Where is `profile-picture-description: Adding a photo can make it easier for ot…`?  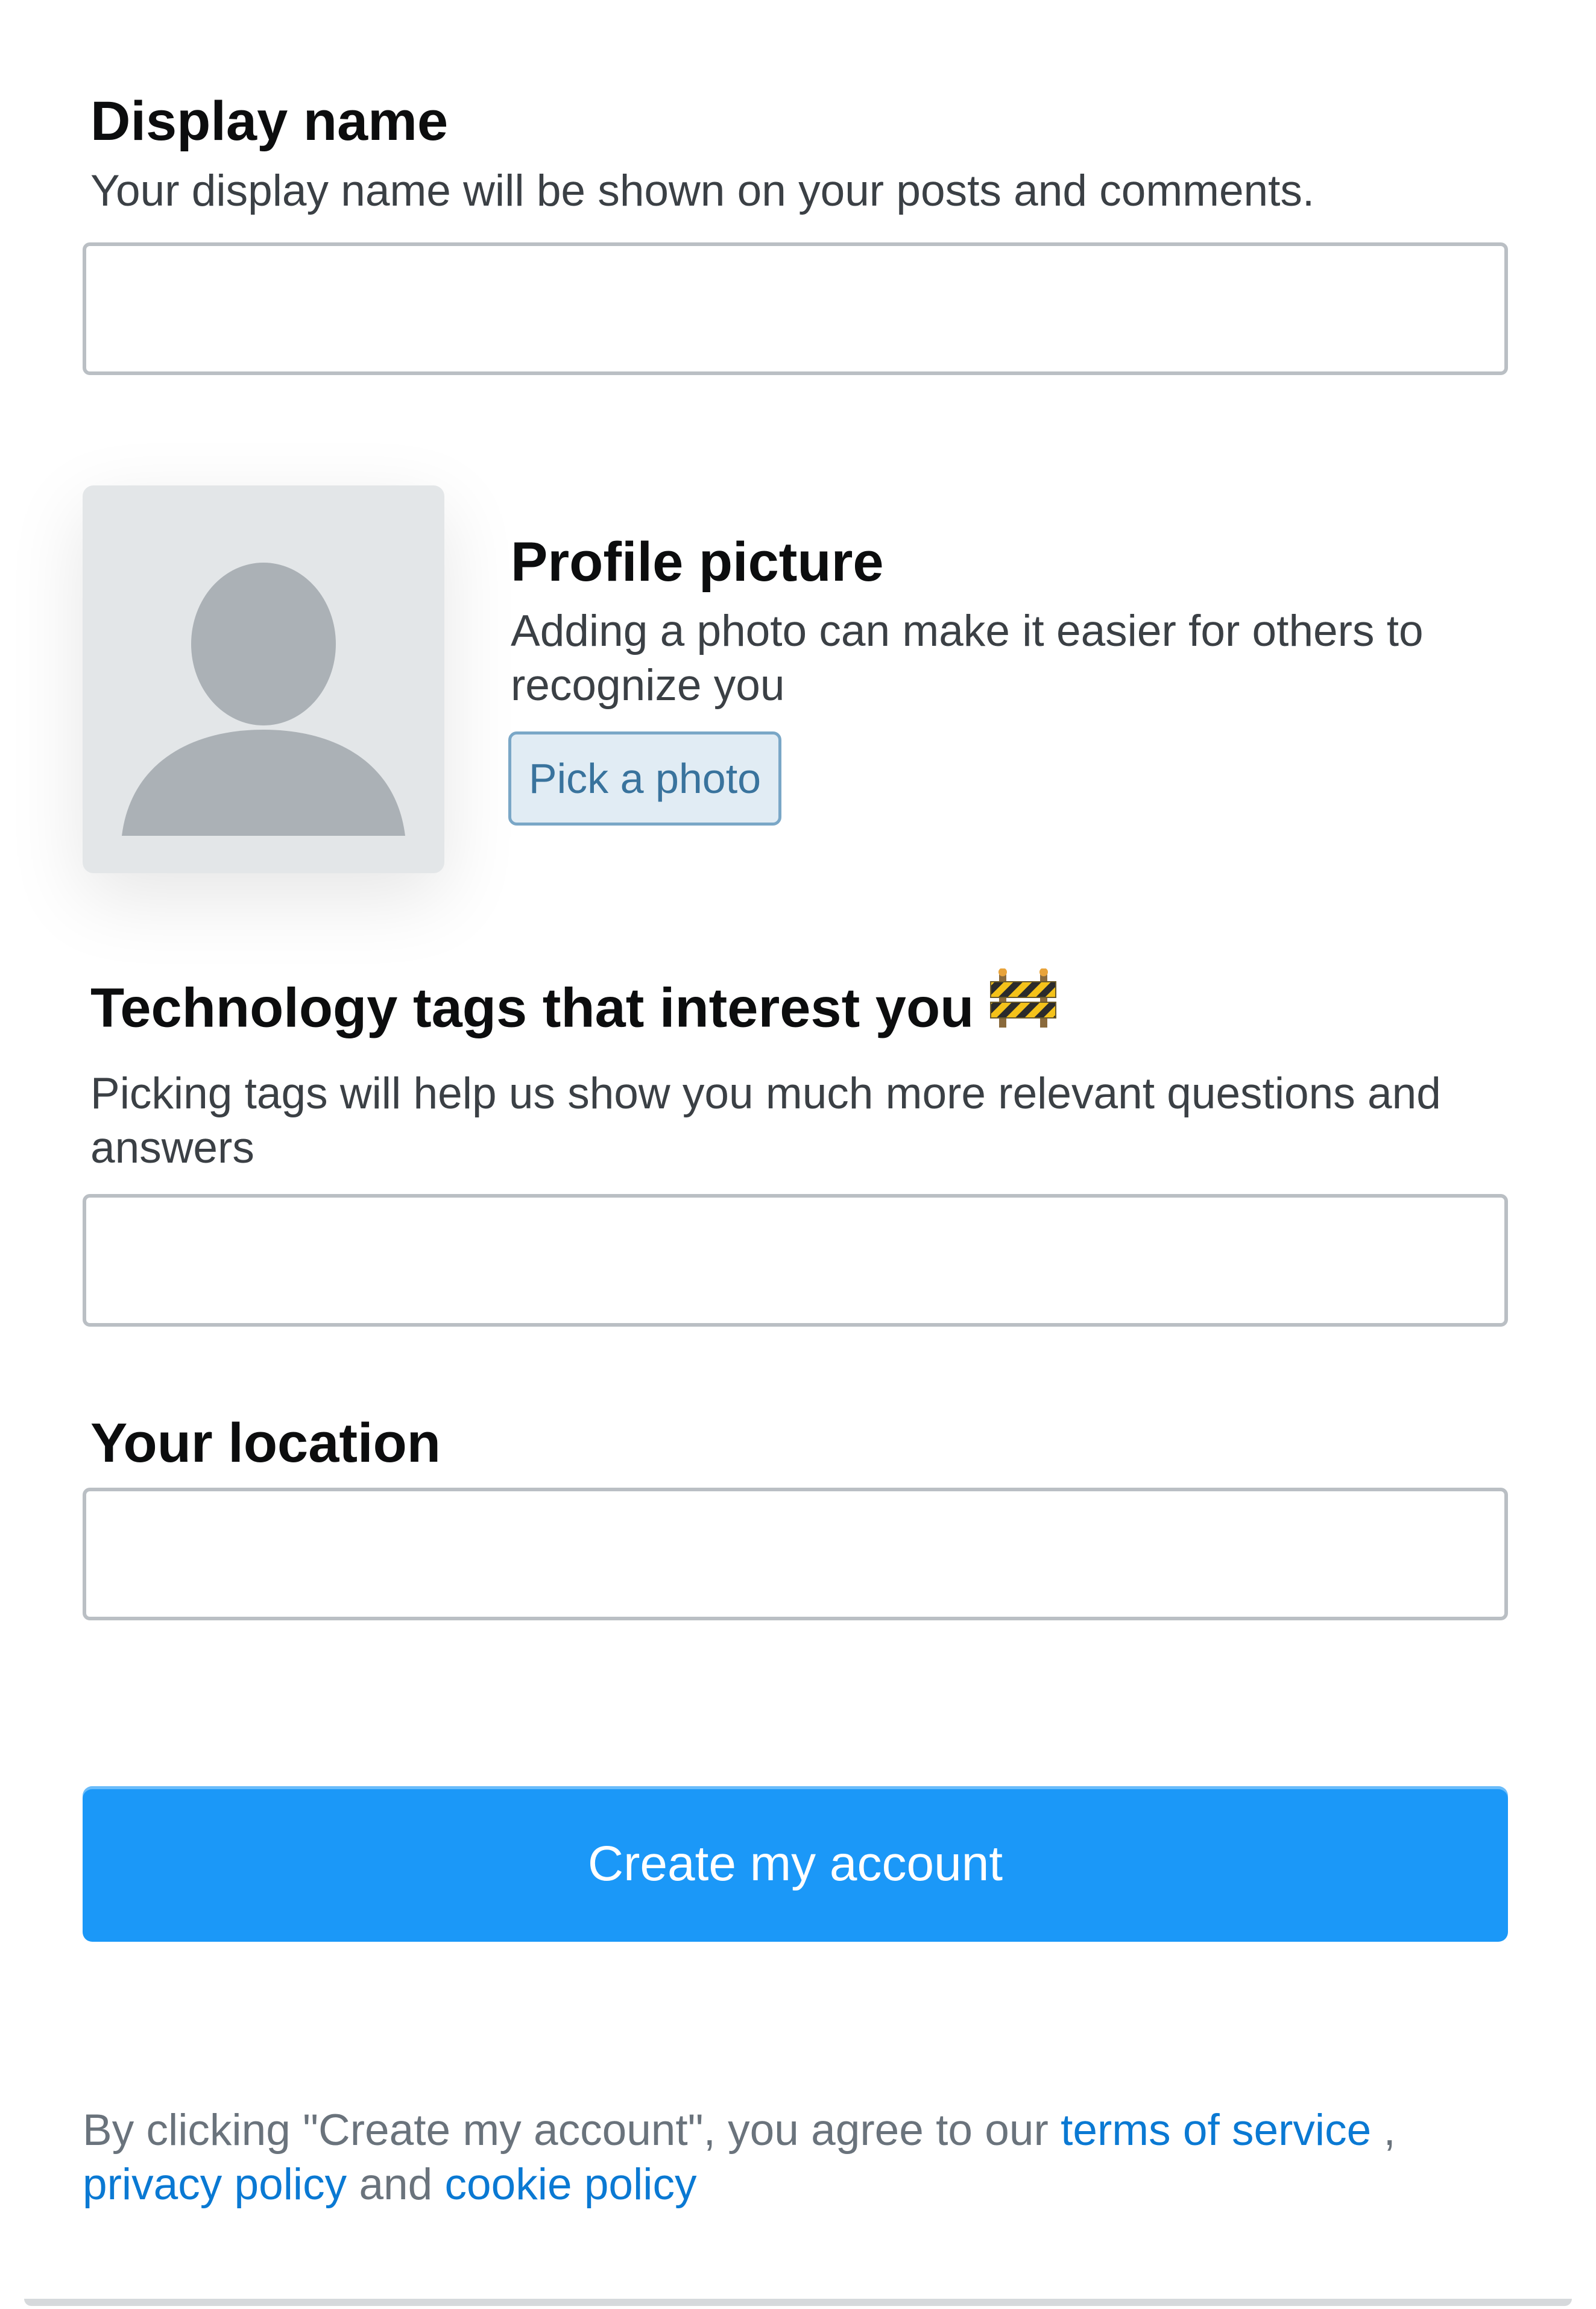 profile-picture-description: Adding a photo can make it easier for ot… is located at coordinates (968, 658).